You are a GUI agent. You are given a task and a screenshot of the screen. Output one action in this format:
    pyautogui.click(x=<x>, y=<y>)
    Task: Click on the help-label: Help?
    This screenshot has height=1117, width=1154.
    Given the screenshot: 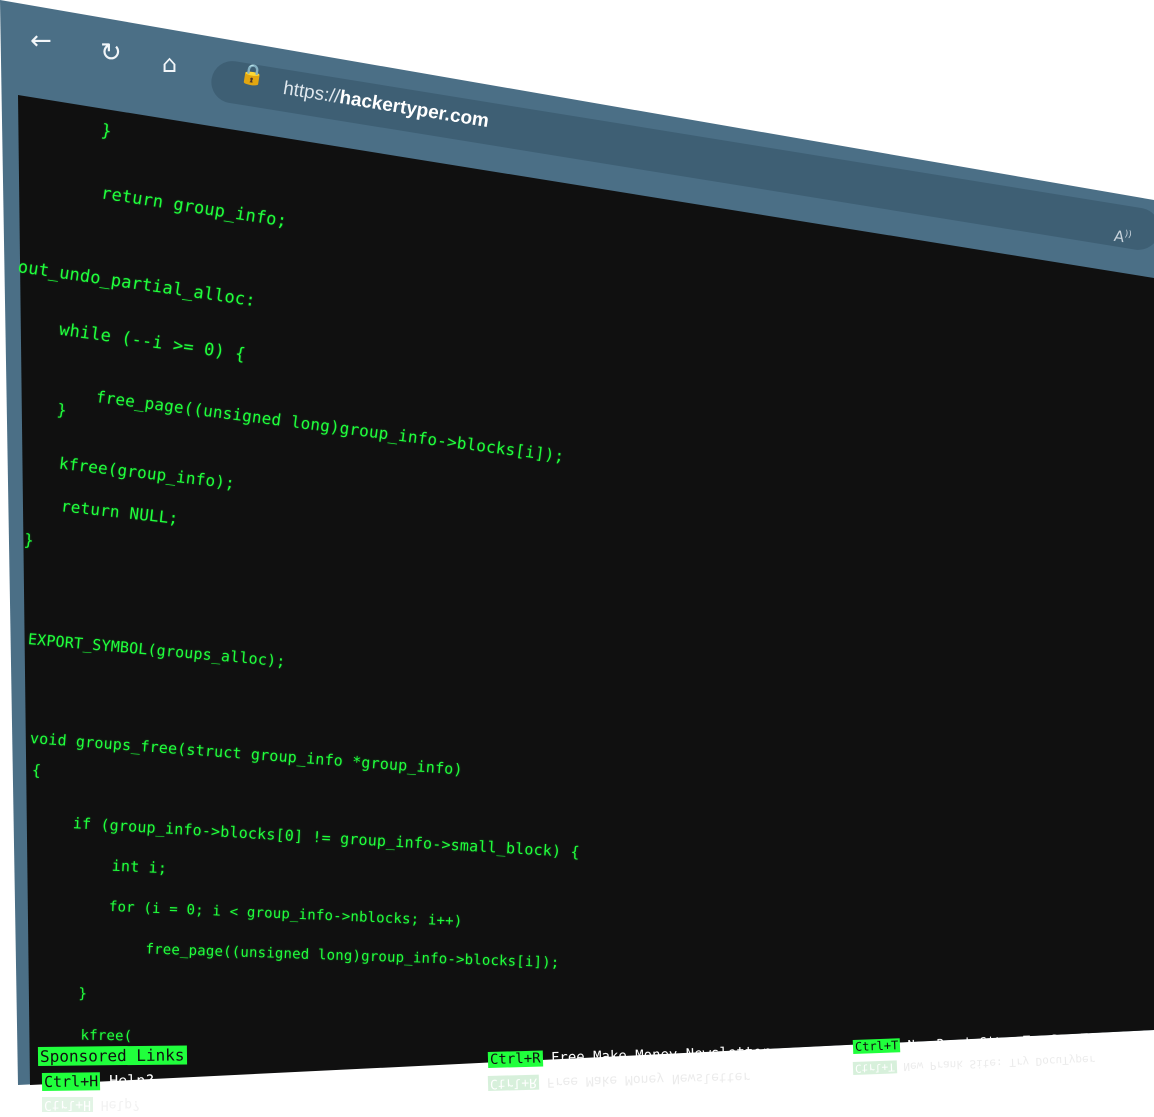 What is the action you would take?
    pyautogui.click(x=131, y=1080)
    